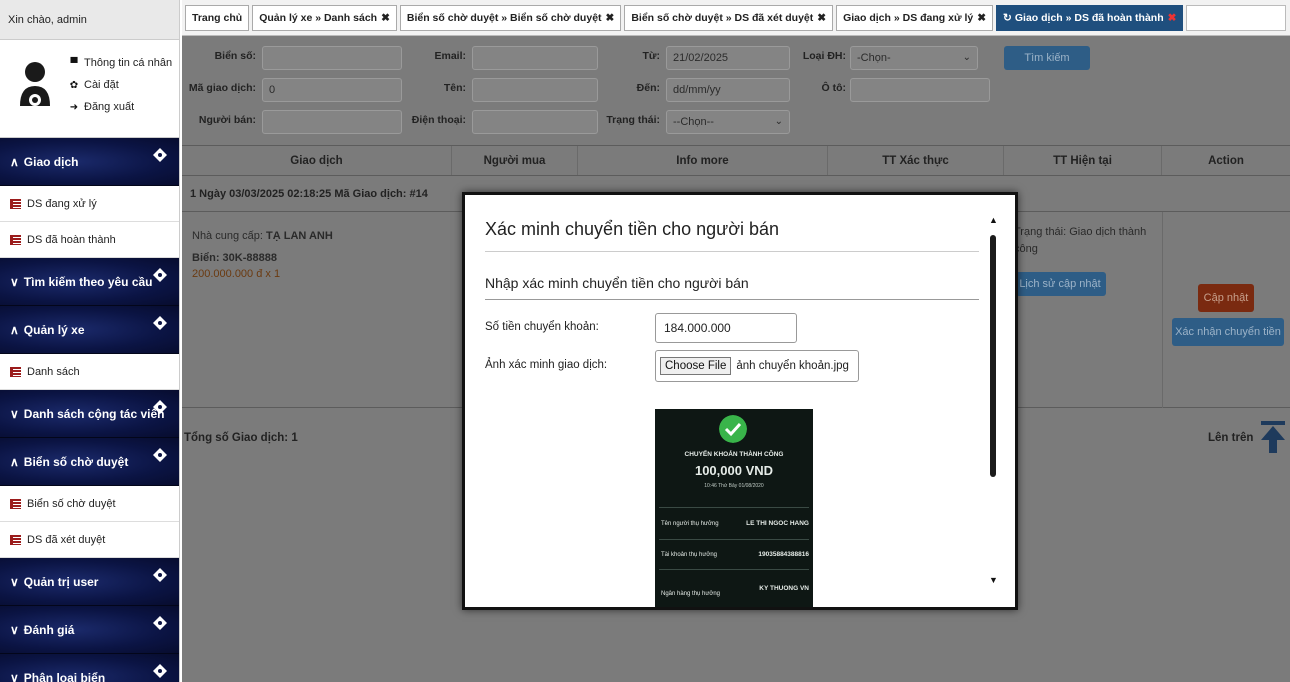  What do you see at coordinates (915, 18) in the screenshot?
I see `tab-ds-dang-xu-ly: Giao dịch » DS đang xử lý ✖` at bounding box center [915, 18].